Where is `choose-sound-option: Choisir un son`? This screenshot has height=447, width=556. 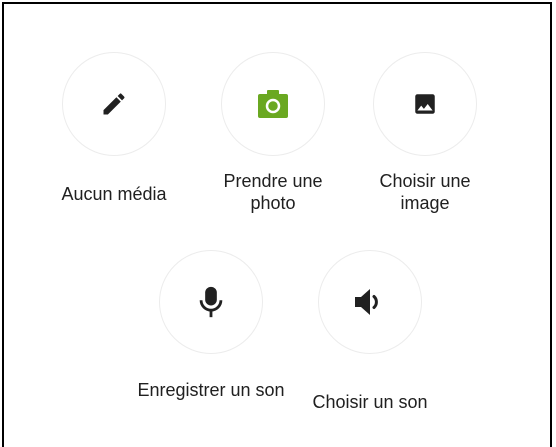
choose-sound-option: Choisir un son is located at coordinates (370, 340).